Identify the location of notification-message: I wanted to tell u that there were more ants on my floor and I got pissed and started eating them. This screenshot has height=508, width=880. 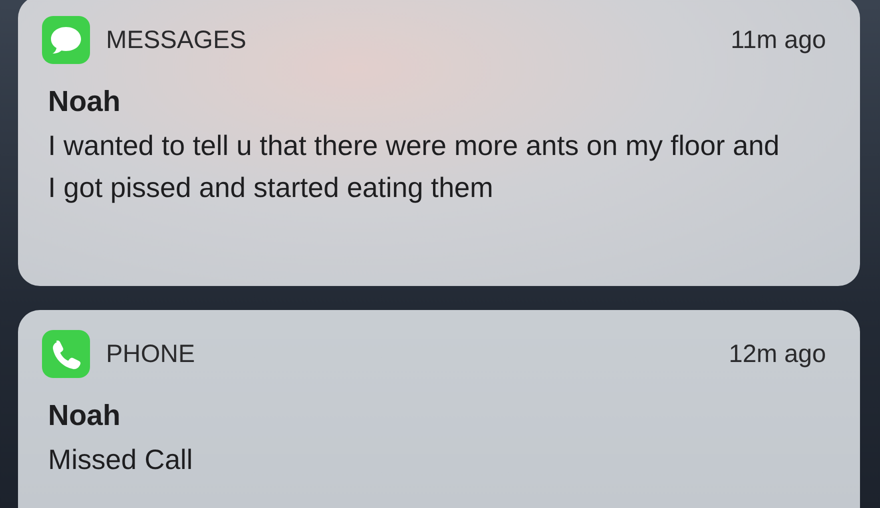
(414, 167).